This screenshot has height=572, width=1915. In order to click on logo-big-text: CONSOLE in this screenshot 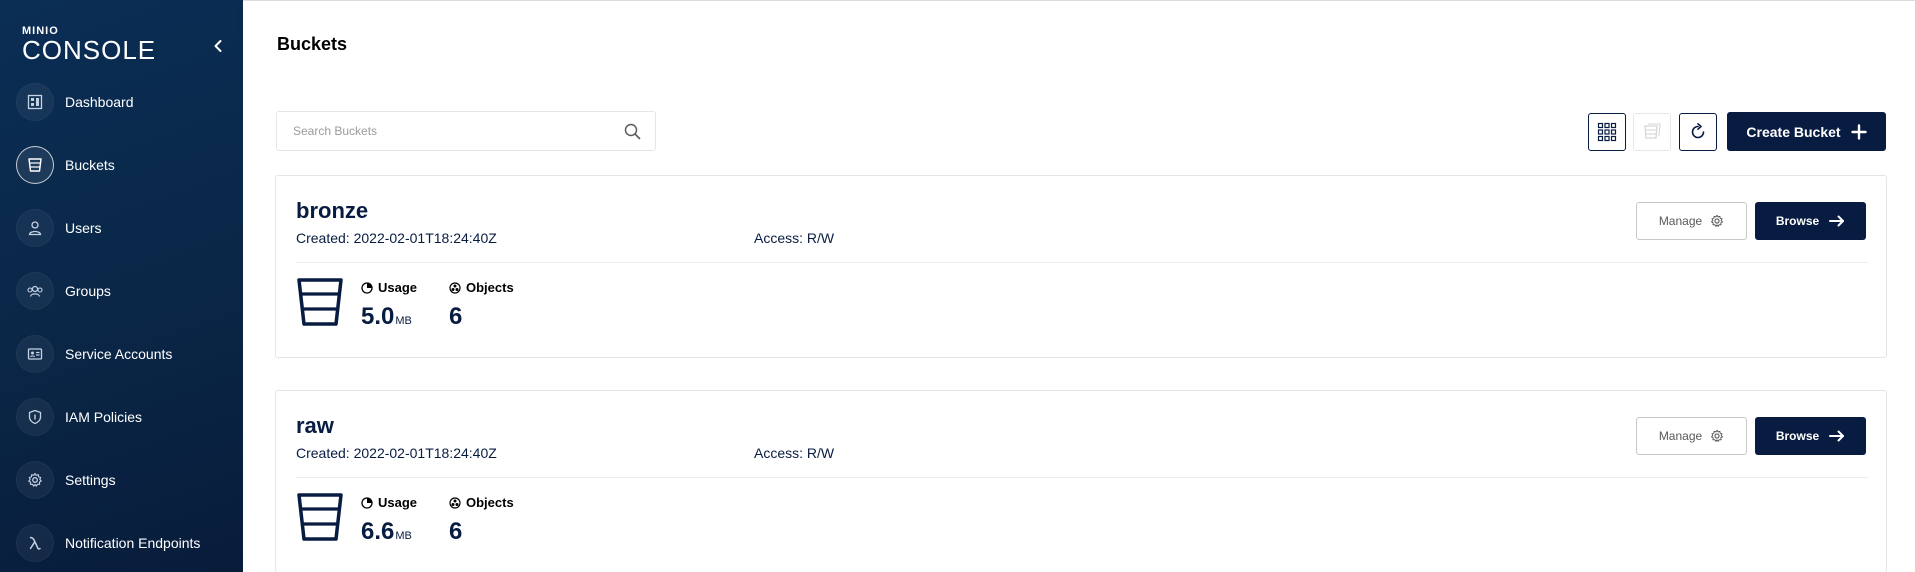, I will do `click(89, 50)`.